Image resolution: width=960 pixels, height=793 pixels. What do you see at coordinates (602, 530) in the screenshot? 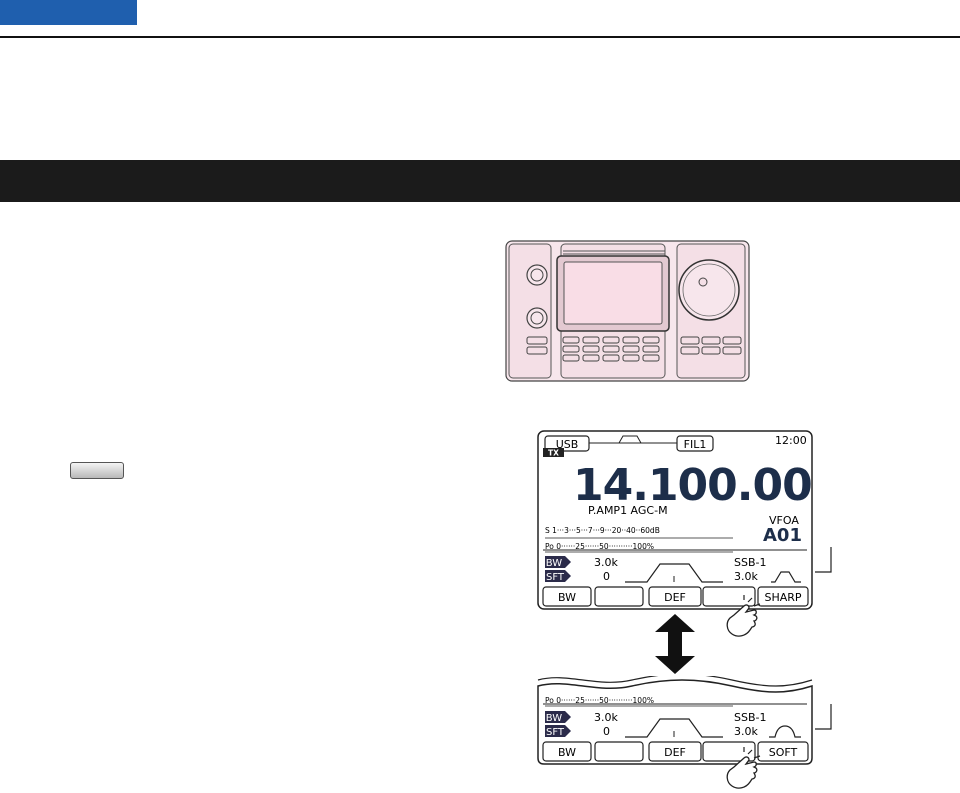
I see `s-meter-scale: S 1···3···5···7···9···20··40··60dB` at bounding box center [602, 530].